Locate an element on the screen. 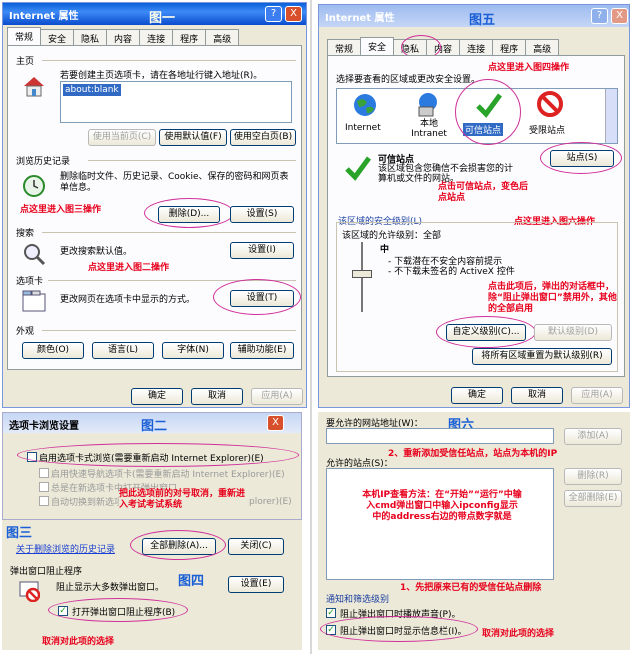 Image resolution: width=634 pixels, height=654 pixels. tab-content: 内容 is located at coordinates (123, 37).